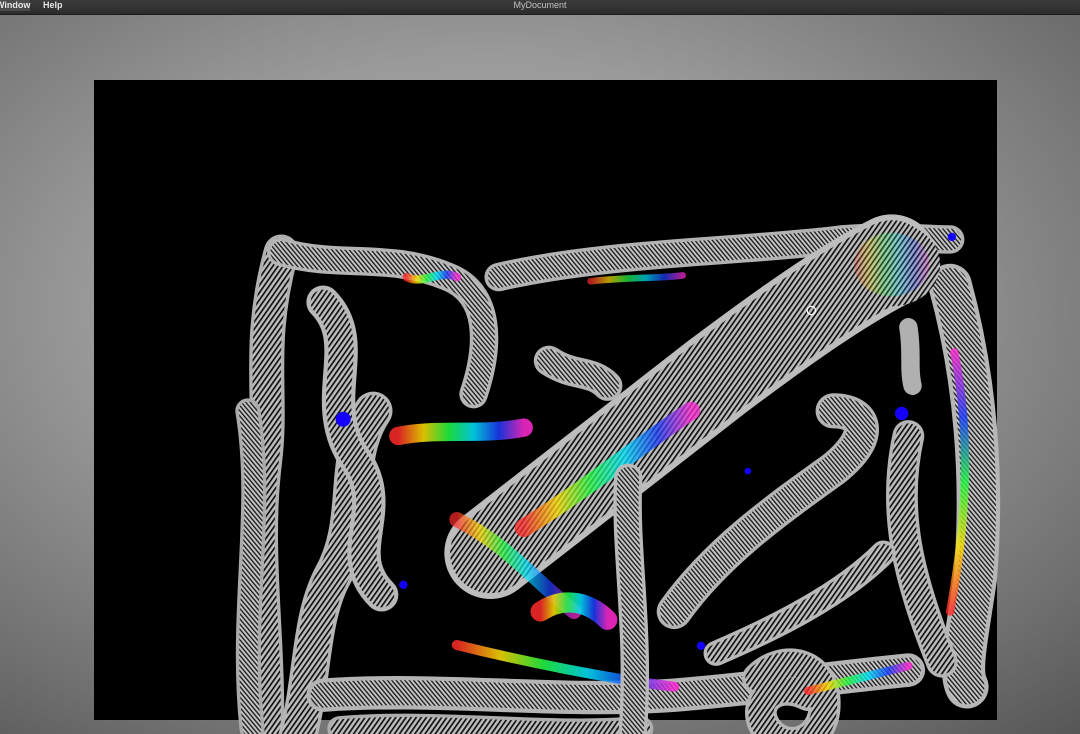 This screenshot has width=1080, height=734. What do you see at coordinates (892, 264) in the screenshot?
I see `top-right-orb-tint` at bounding box center [892, 264].